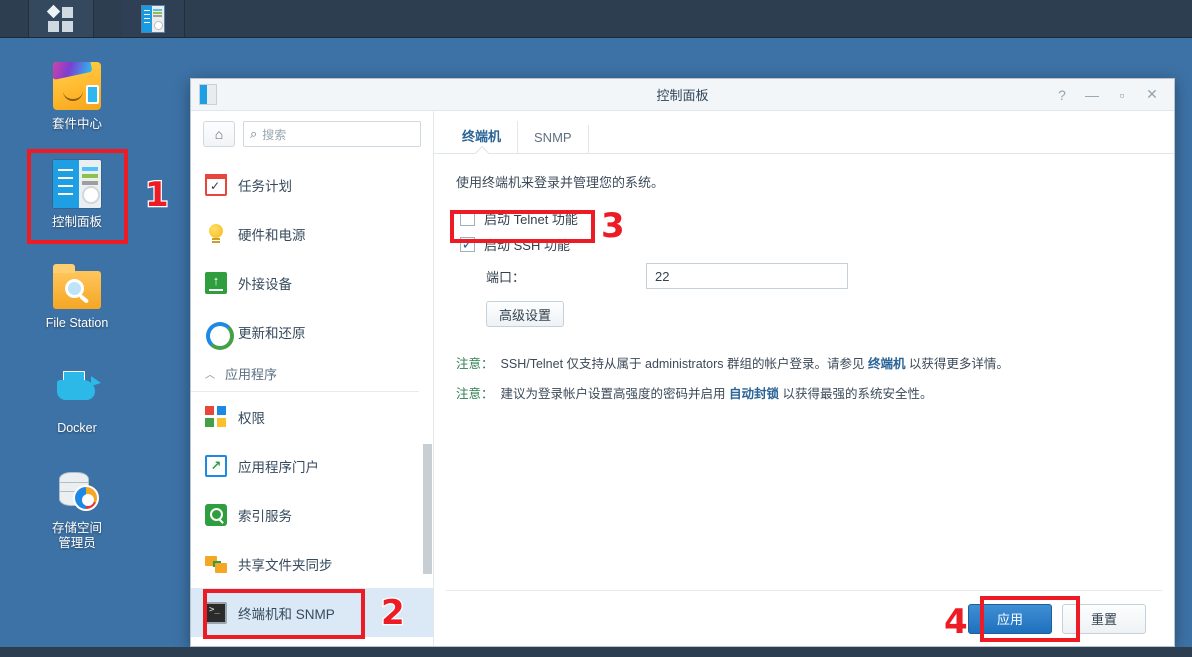  I want to click on note-text-post: 以获得更多详情。, so click(957, 364).